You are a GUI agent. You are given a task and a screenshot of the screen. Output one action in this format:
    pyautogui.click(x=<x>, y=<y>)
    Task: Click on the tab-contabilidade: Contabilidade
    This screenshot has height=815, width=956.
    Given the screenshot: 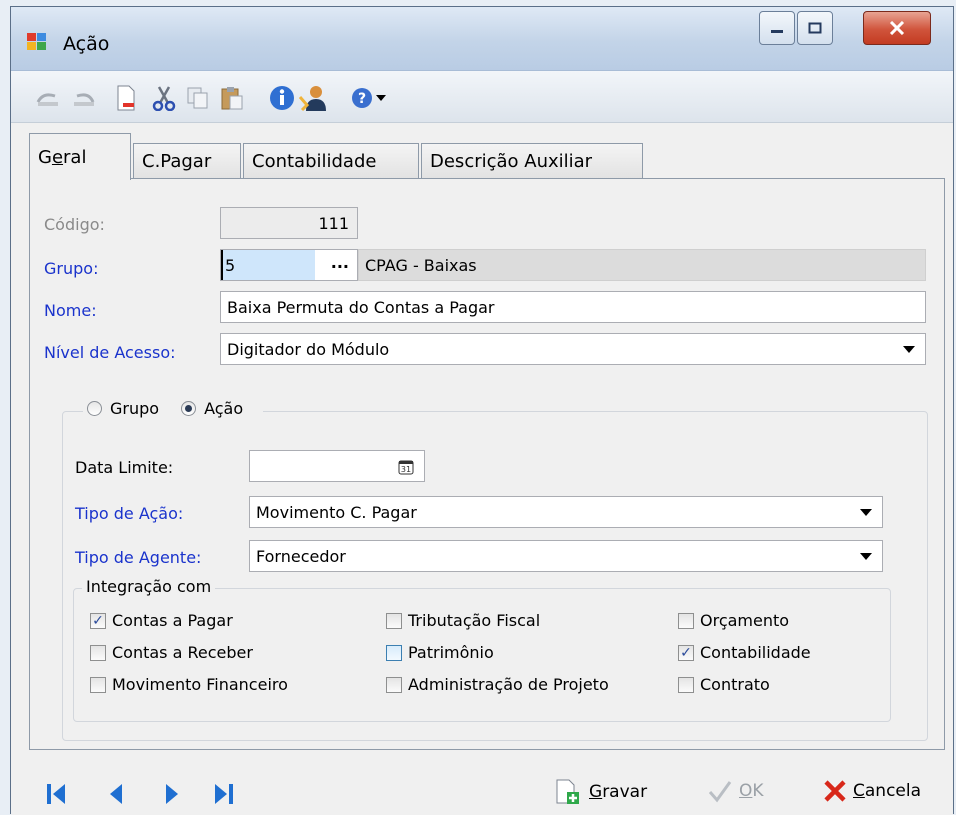 What is the action you would take?
    pyautogui.click(x=331, y=161)
    